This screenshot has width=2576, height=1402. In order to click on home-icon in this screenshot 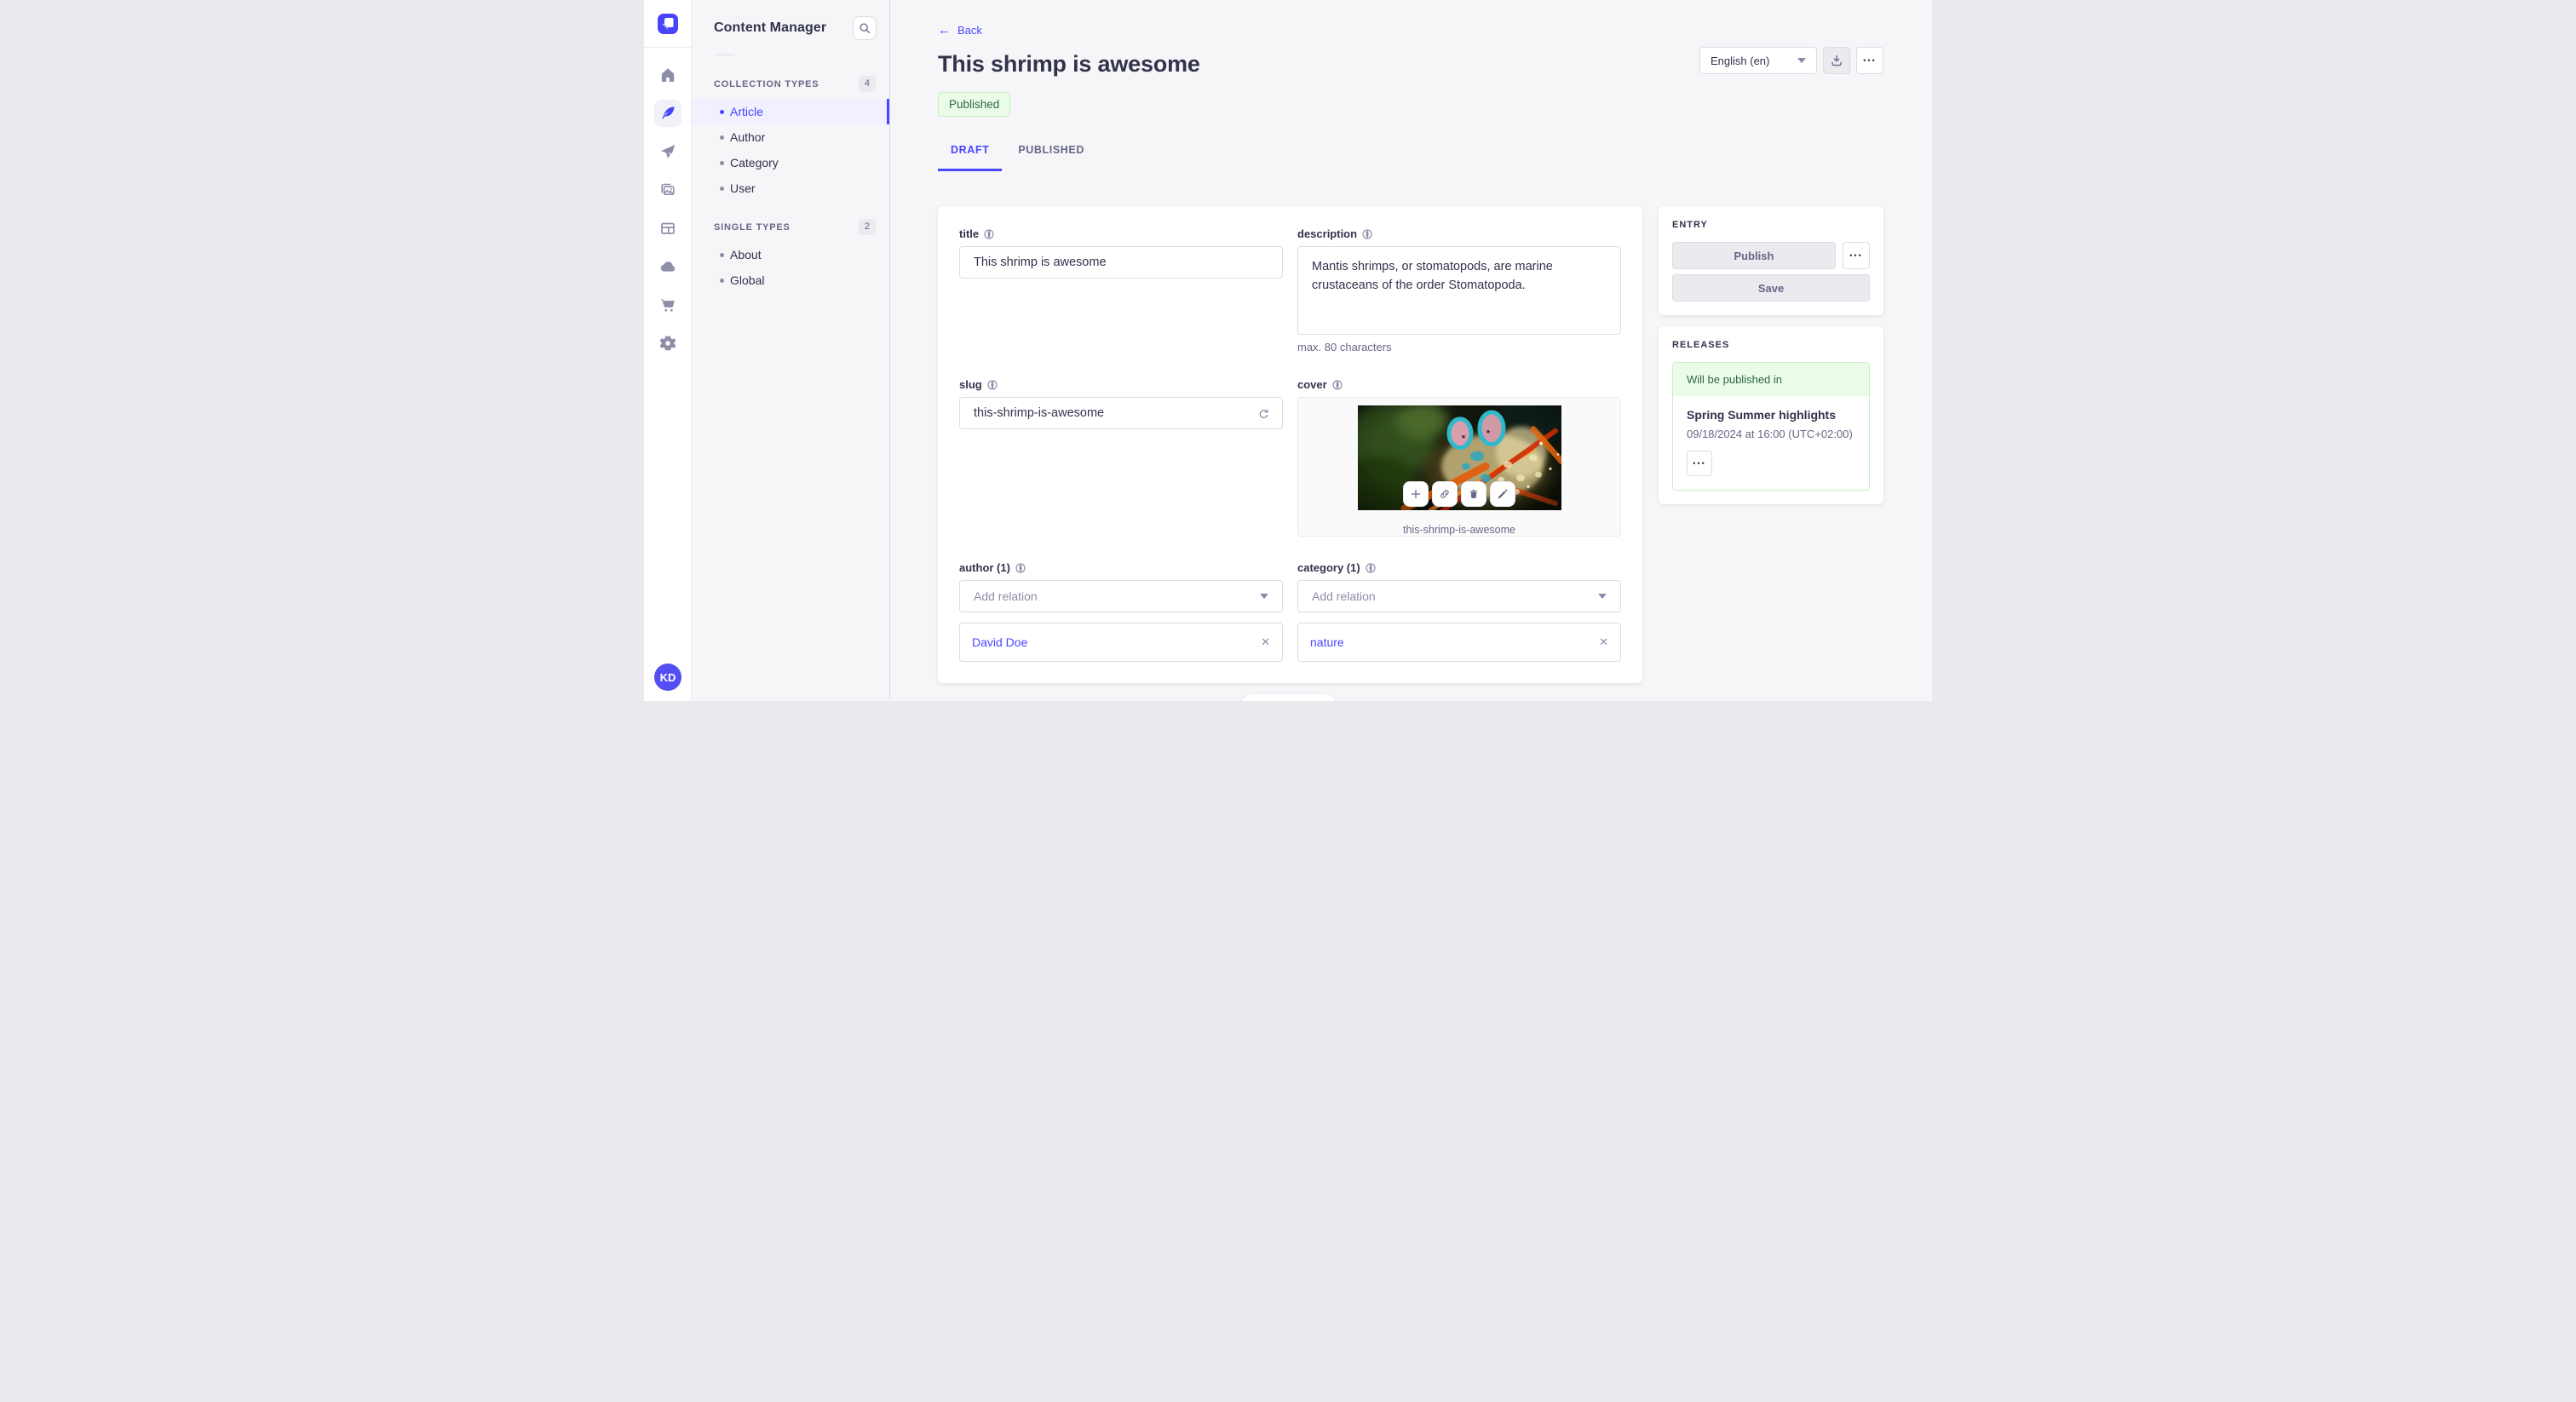, I will do `click(668, 75)`.